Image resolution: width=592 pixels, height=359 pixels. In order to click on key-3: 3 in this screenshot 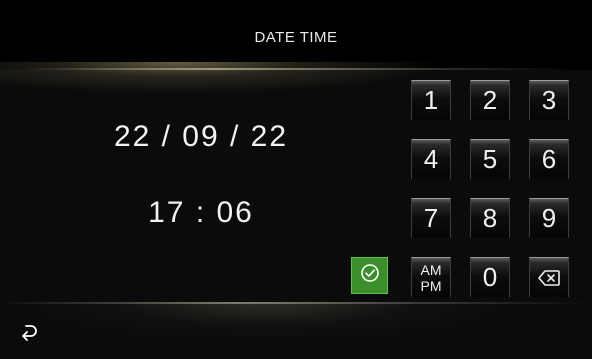, I will do `click(549, 100)`.